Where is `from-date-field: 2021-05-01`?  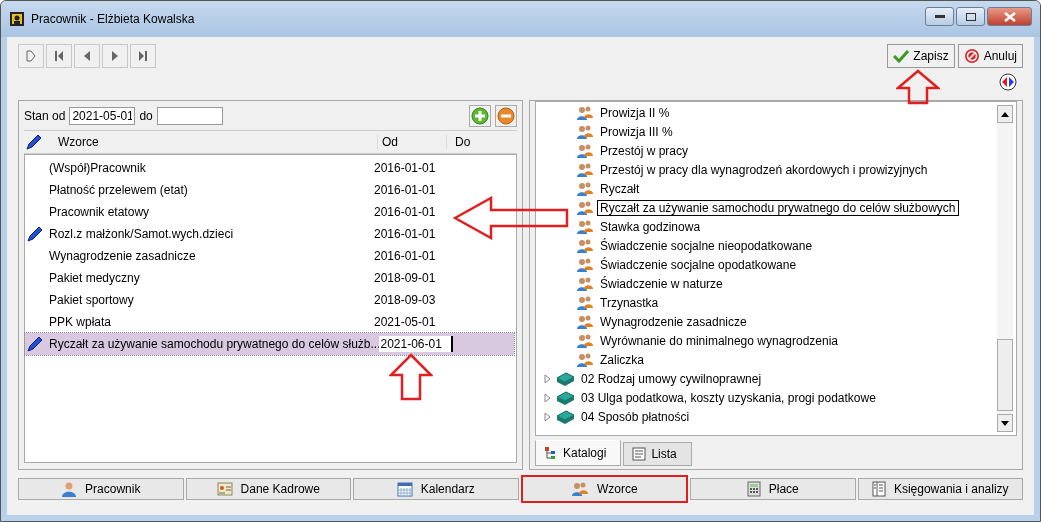 from-date-field: 2021-05-01 is located at coordinates (102, 116).